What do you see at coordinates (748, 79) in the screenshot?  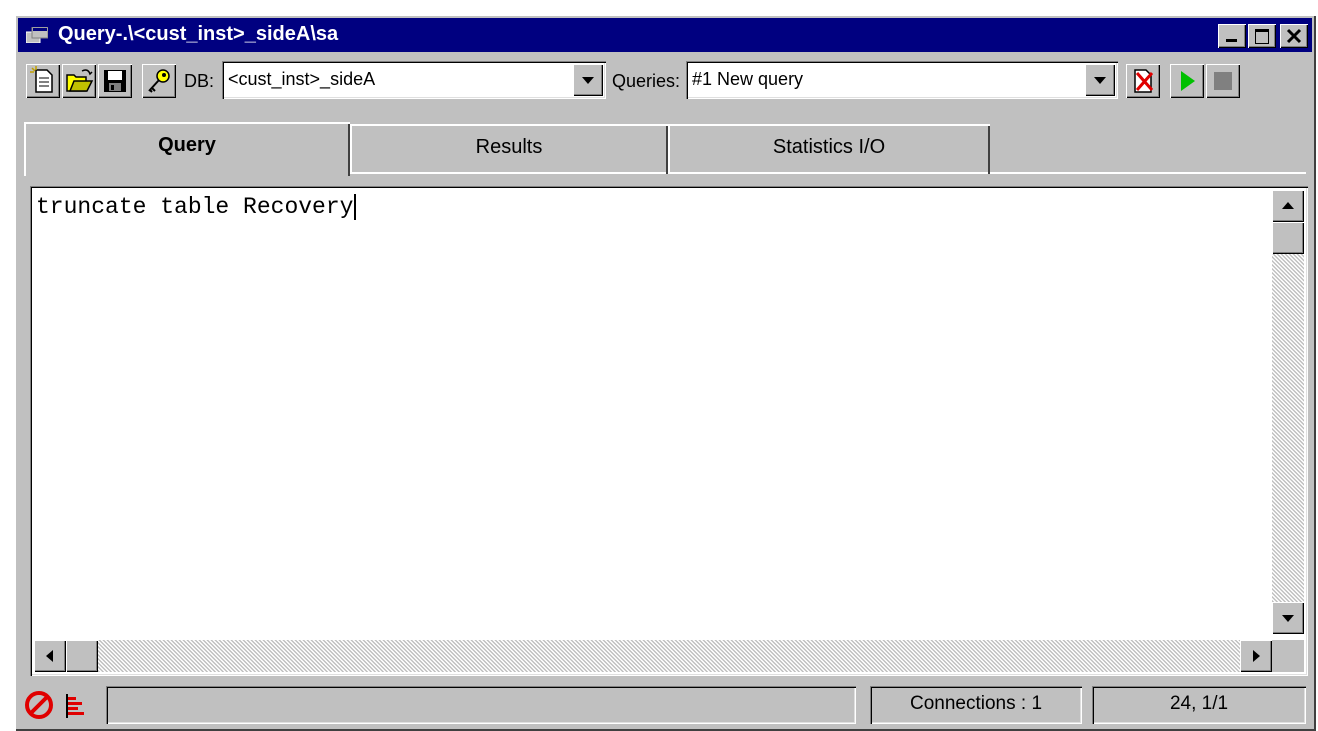 I see `queries-select-value: #1 New query` at bounding box center [748, 79].